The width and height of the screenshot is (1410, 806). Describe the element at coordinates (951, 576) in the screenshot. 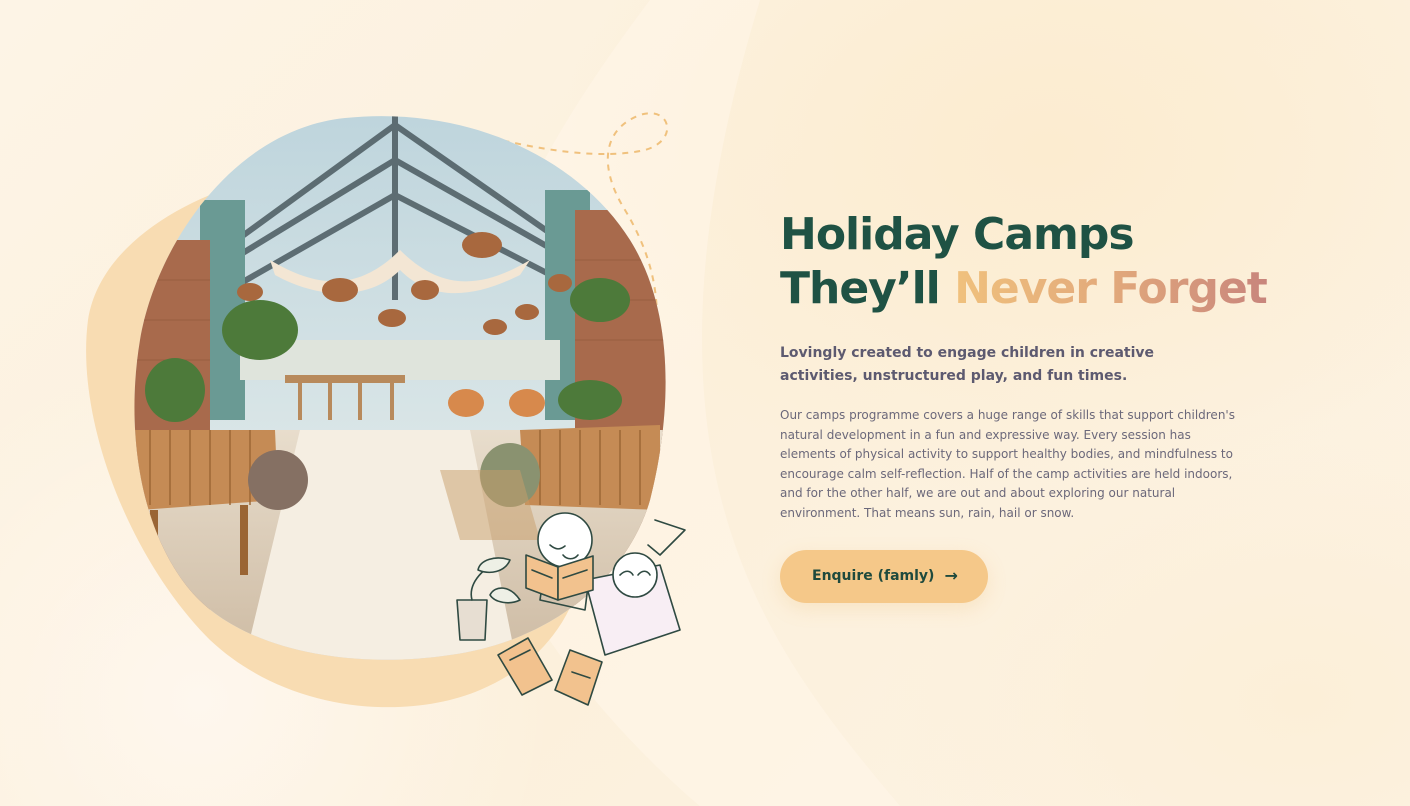

I see `arrow-right-icon: →` at that location.